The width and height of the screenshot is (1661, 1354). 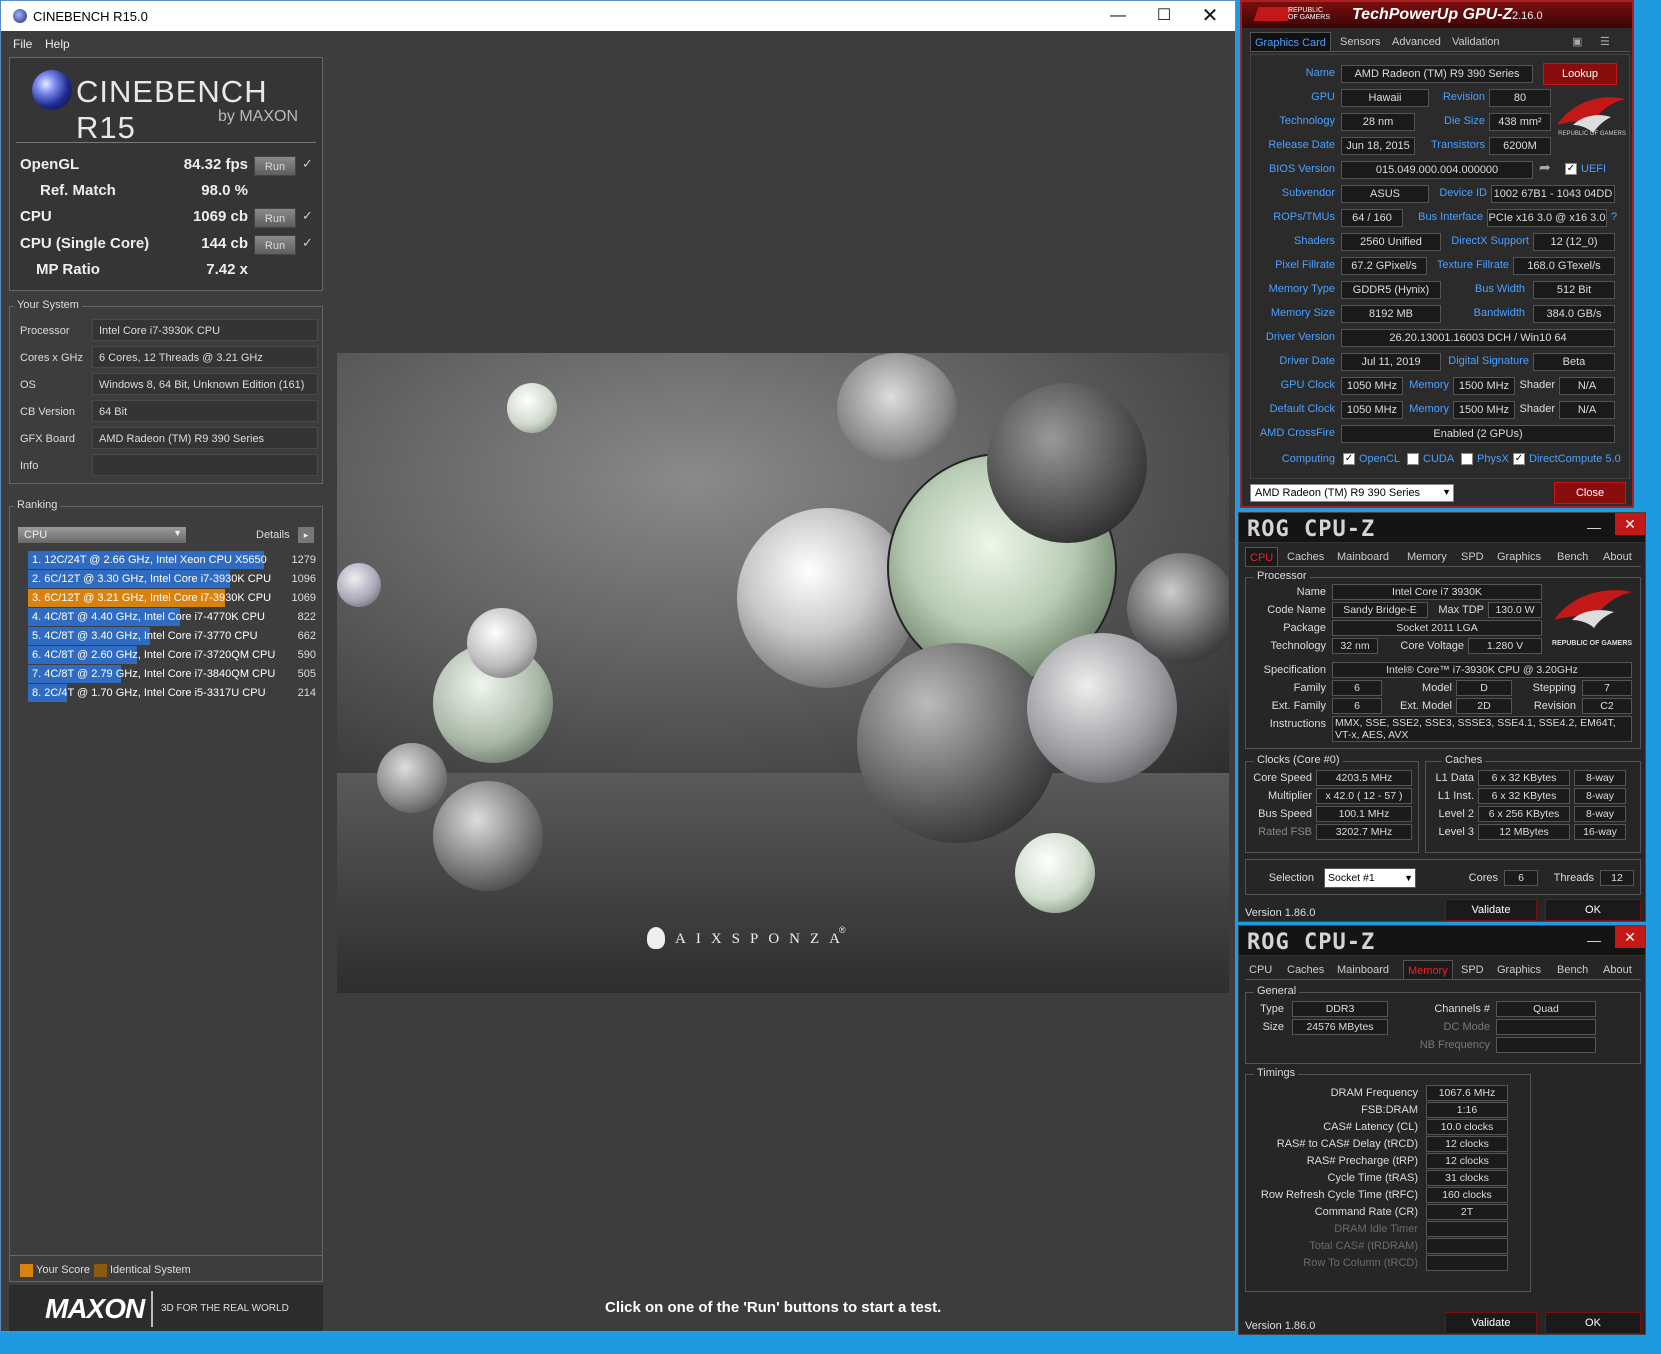 I want to click on bus-help-icon: ?, so click(x=1614, y=217).